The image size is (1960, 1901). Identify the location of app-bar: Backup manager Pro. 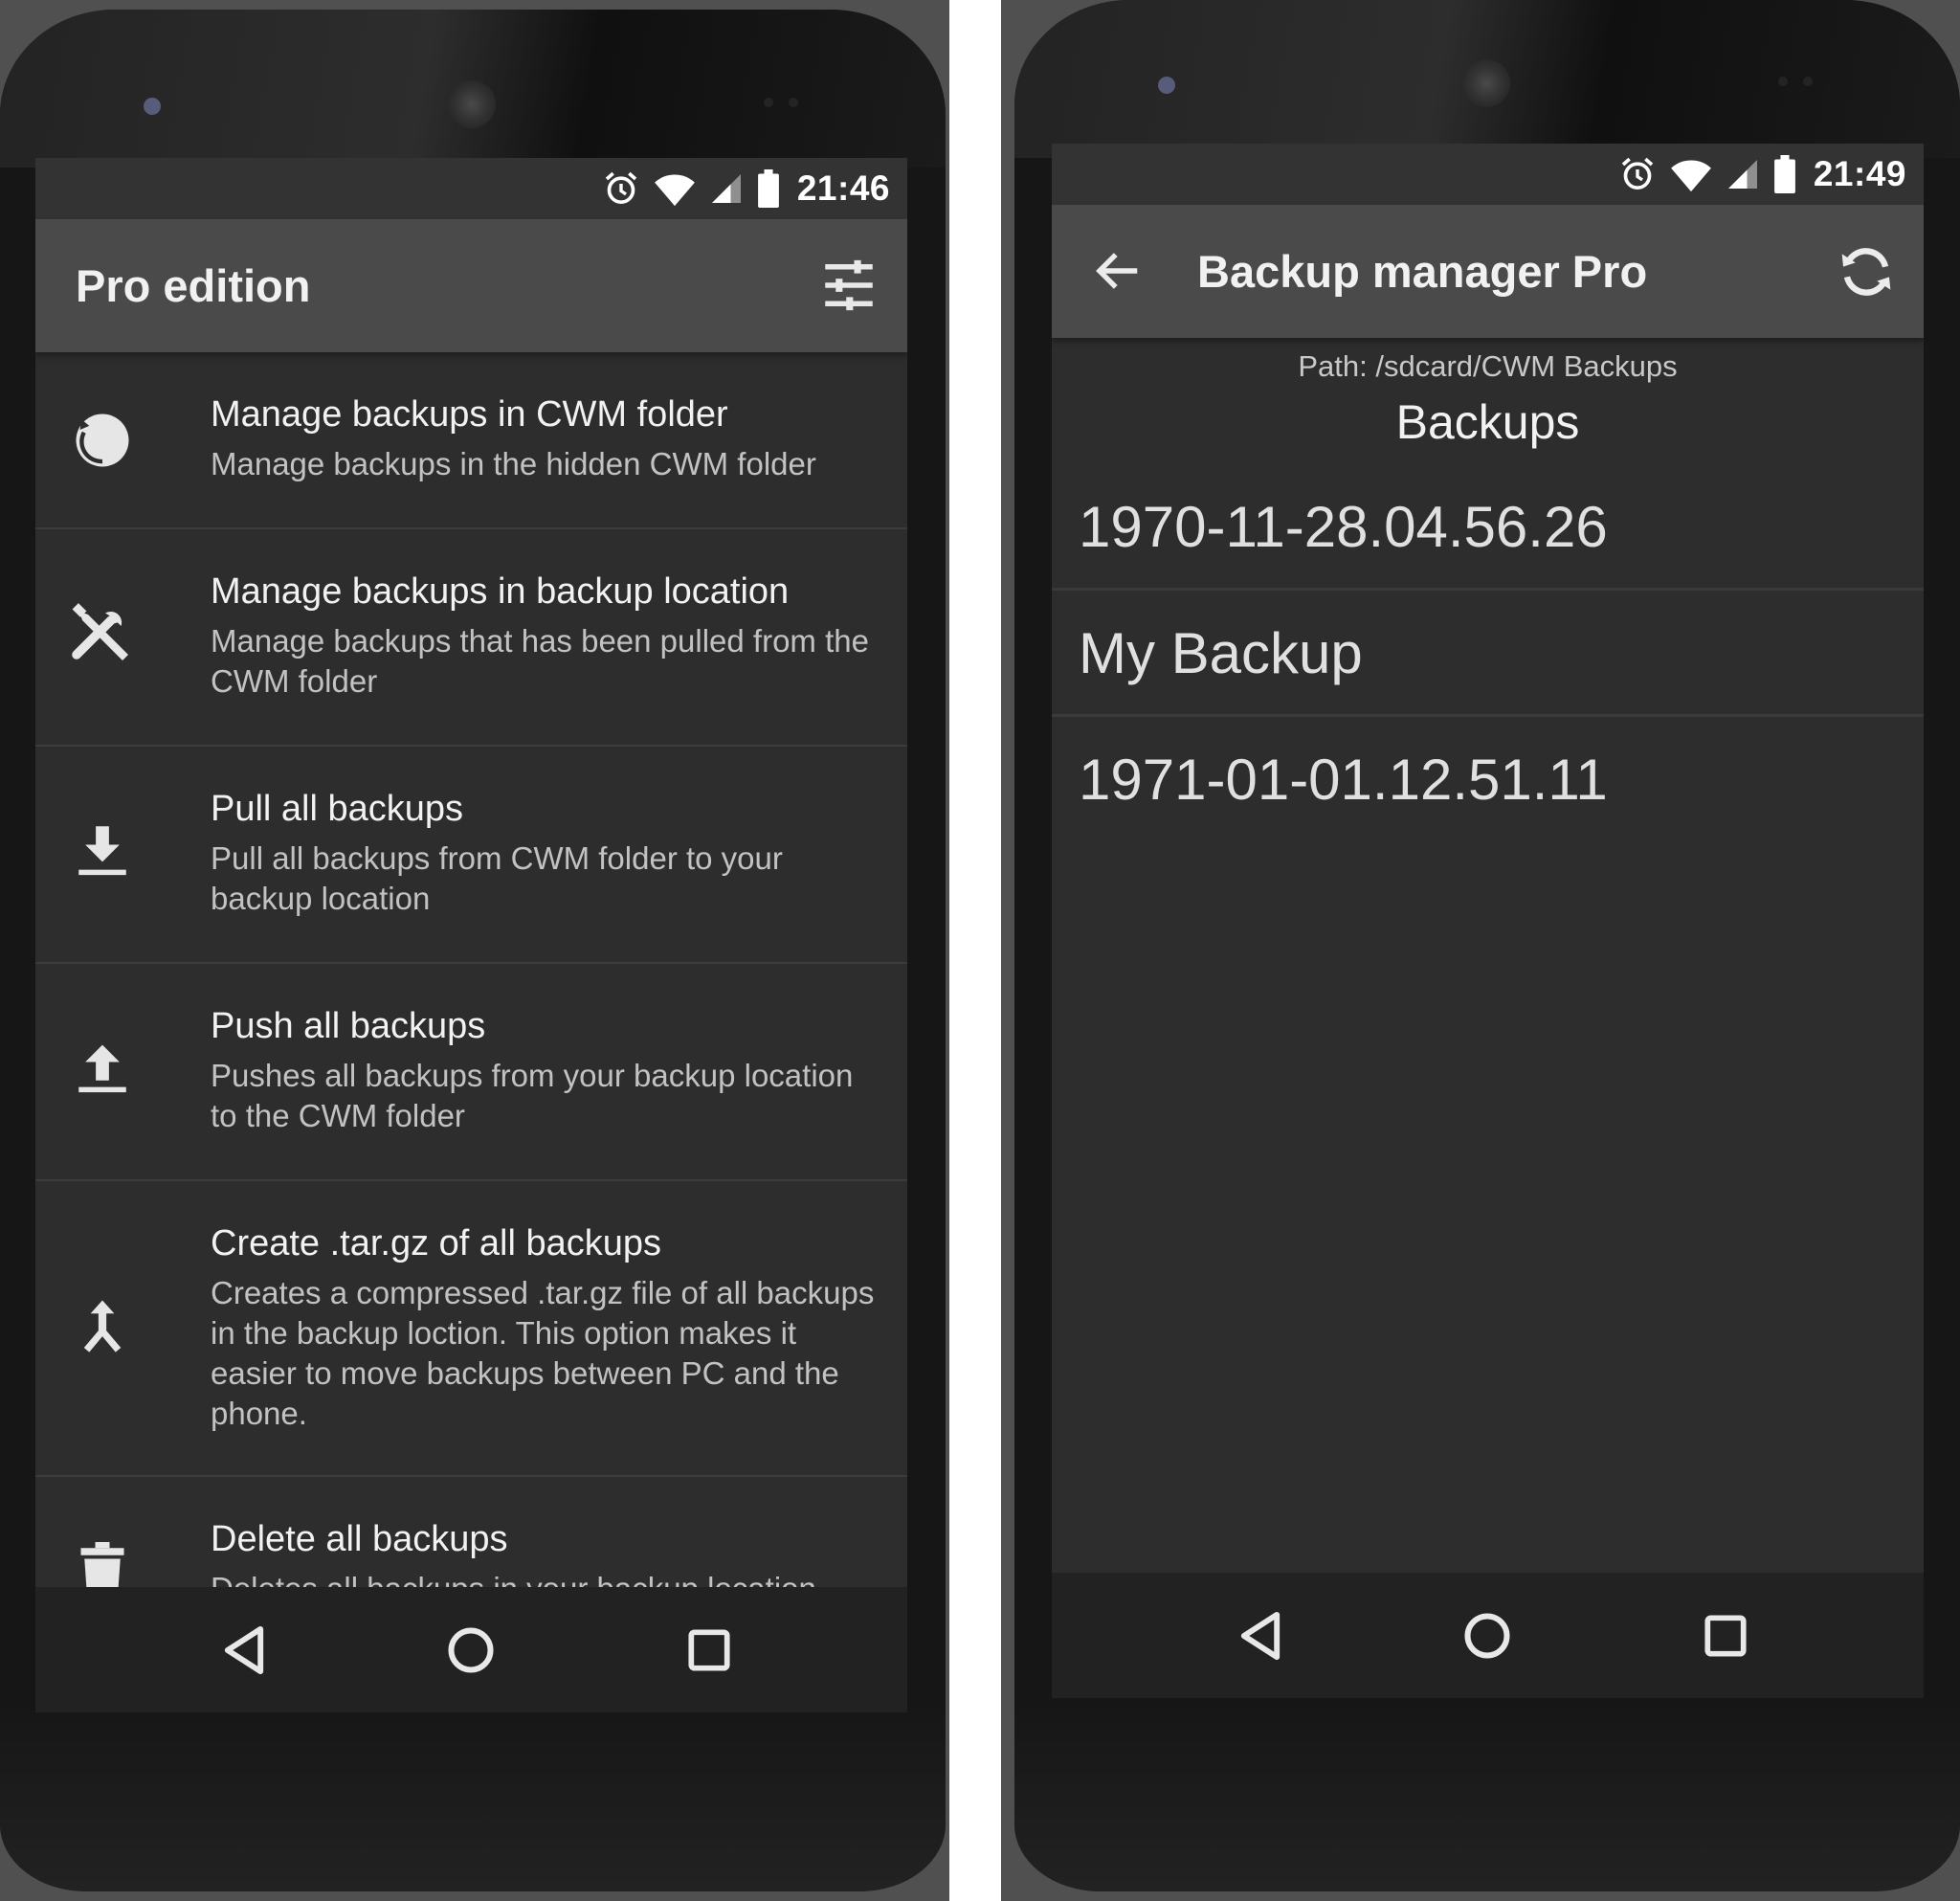
(1488, 271).